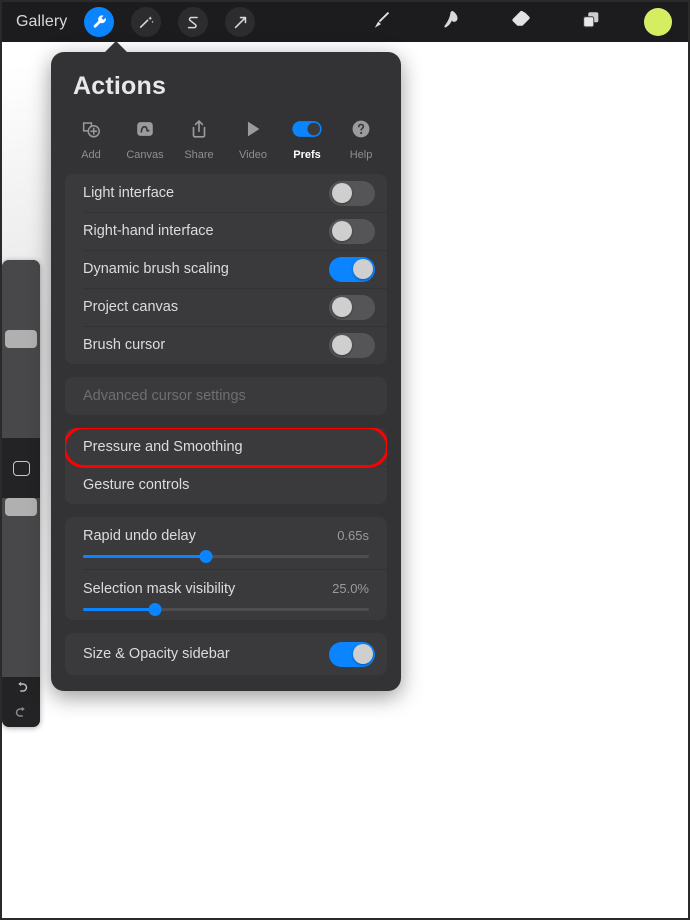 This screenshot has width=690, height=920. What do you see at coordinates (307, 129) in the screenshot?
I see `toggle-icon` at bounding box center [307, 129].